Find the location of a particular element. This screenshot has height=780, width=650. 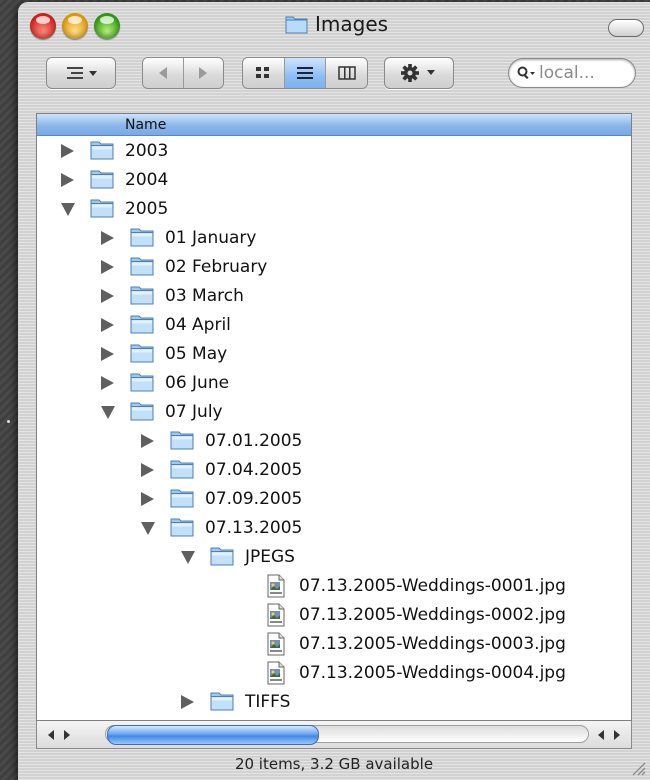

folder-row: 07.13.2005 is located at coordinates (334, 527).